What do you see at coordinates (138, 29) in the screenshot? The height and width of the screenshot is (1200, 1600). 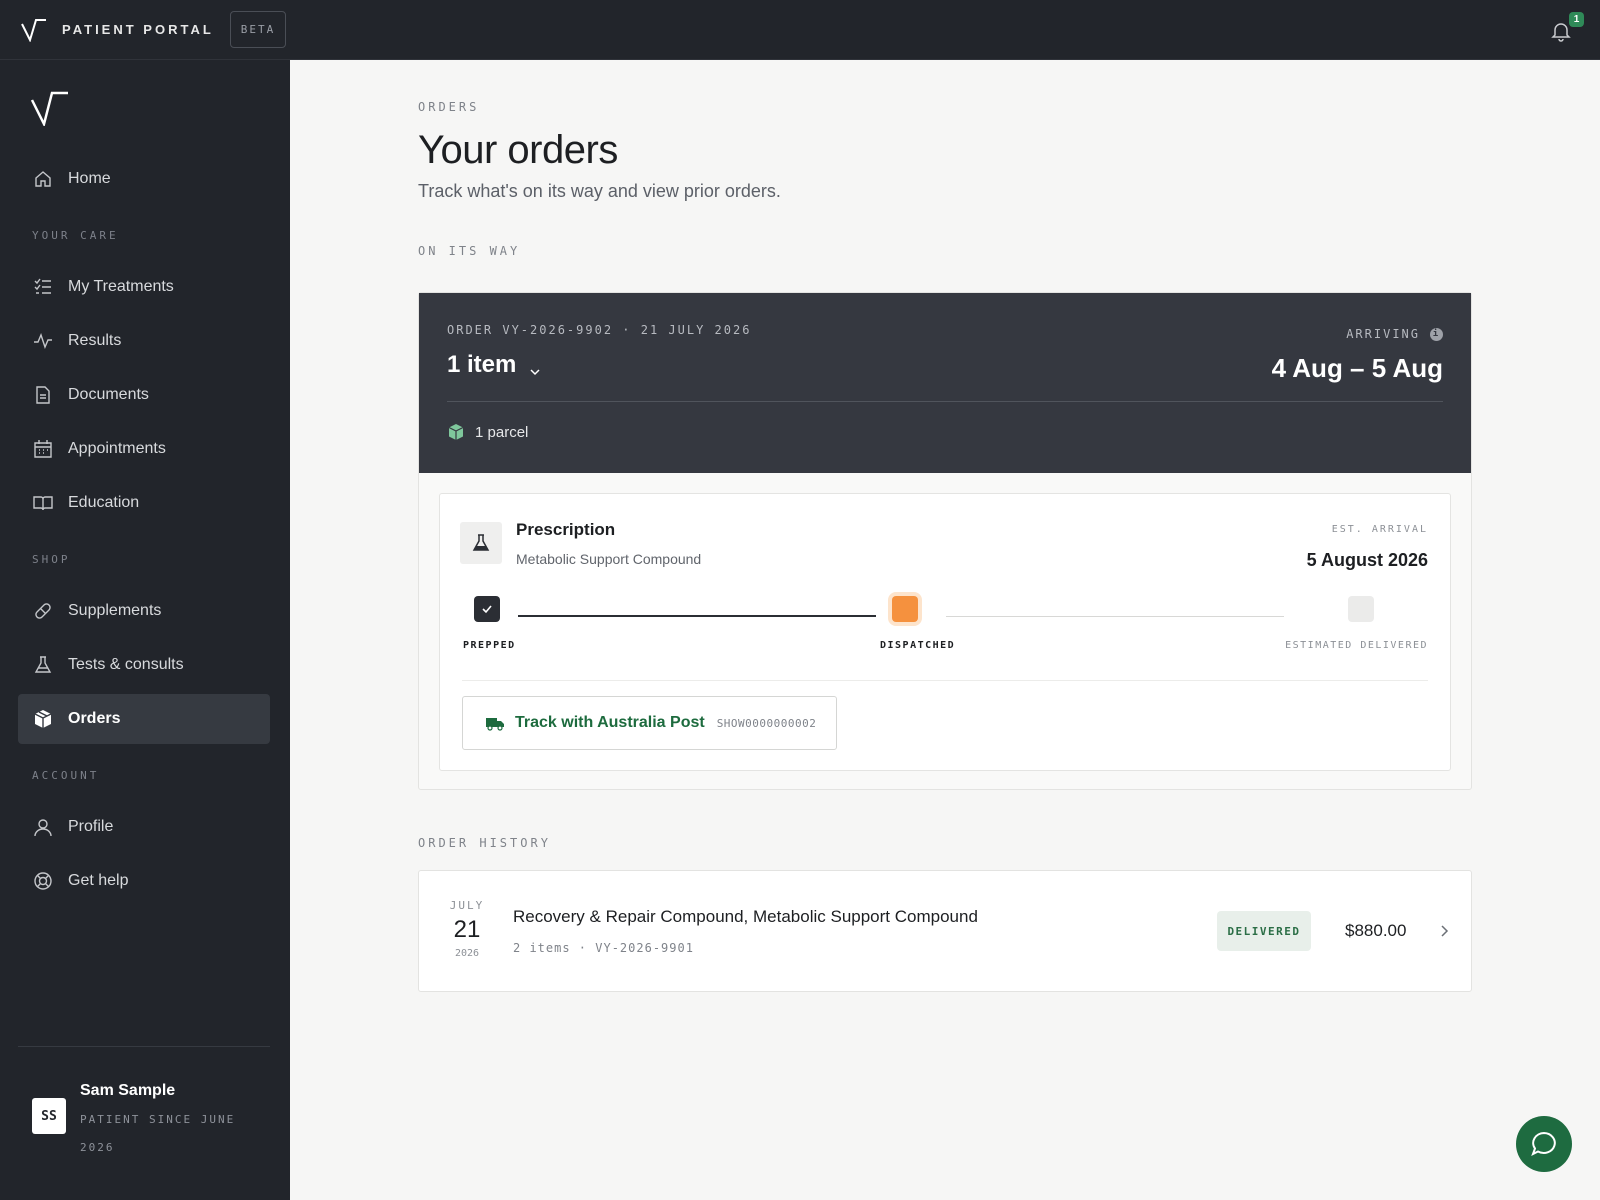 I see `app-title: PATIENT PORTAL` at bounding box center [138, 29].